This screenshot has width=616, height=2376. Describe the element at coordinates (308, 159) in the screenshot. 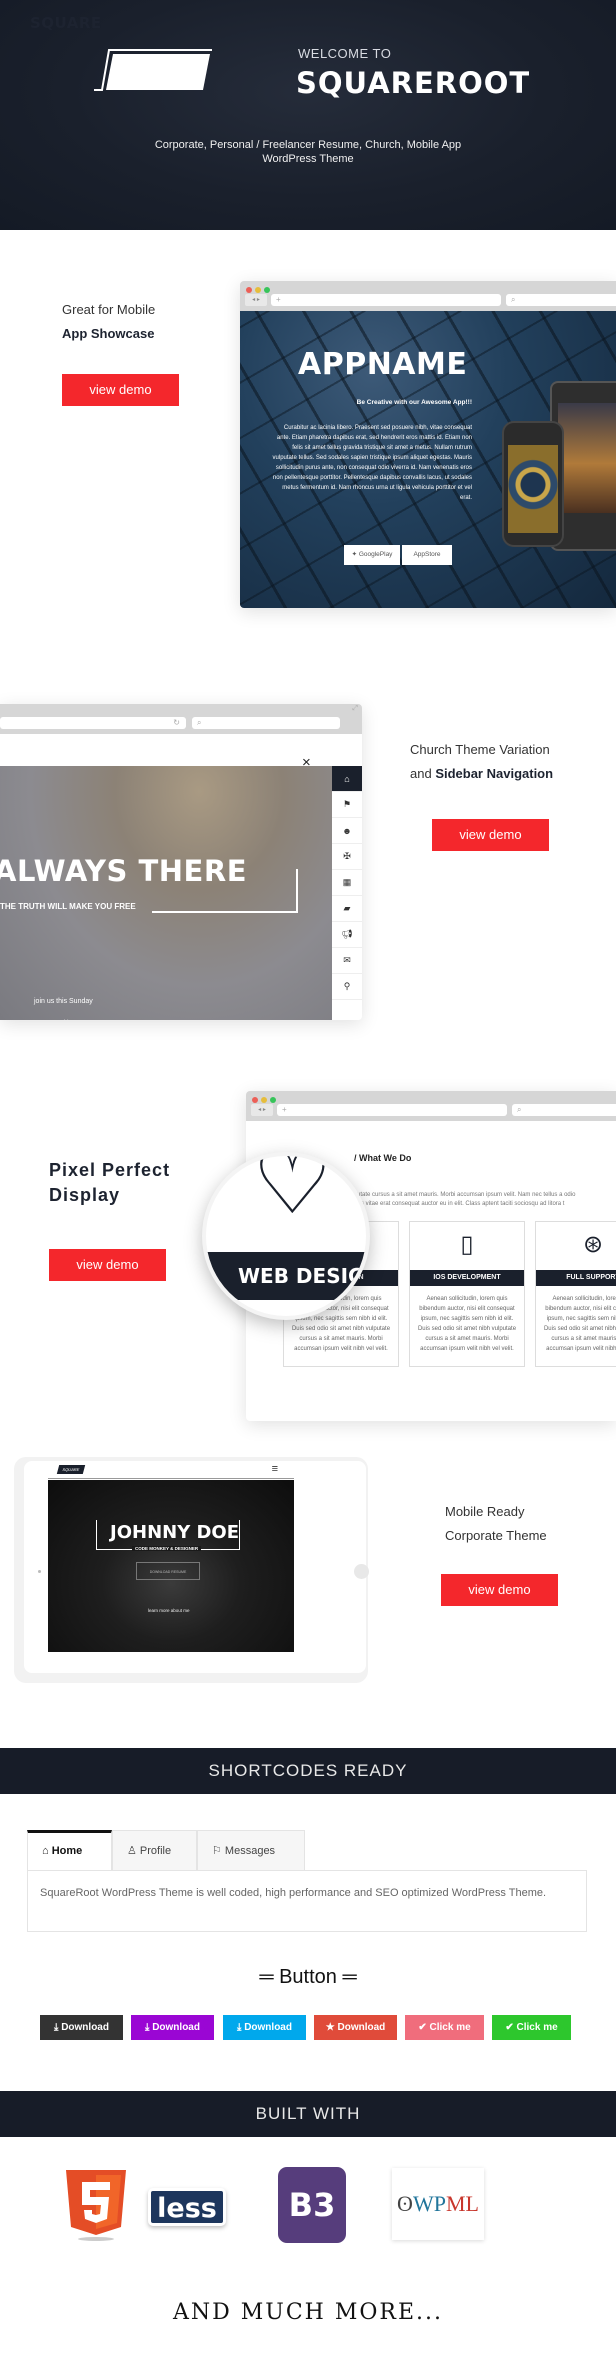

I see `tagline-line-2: WordPress Theme` at that location.